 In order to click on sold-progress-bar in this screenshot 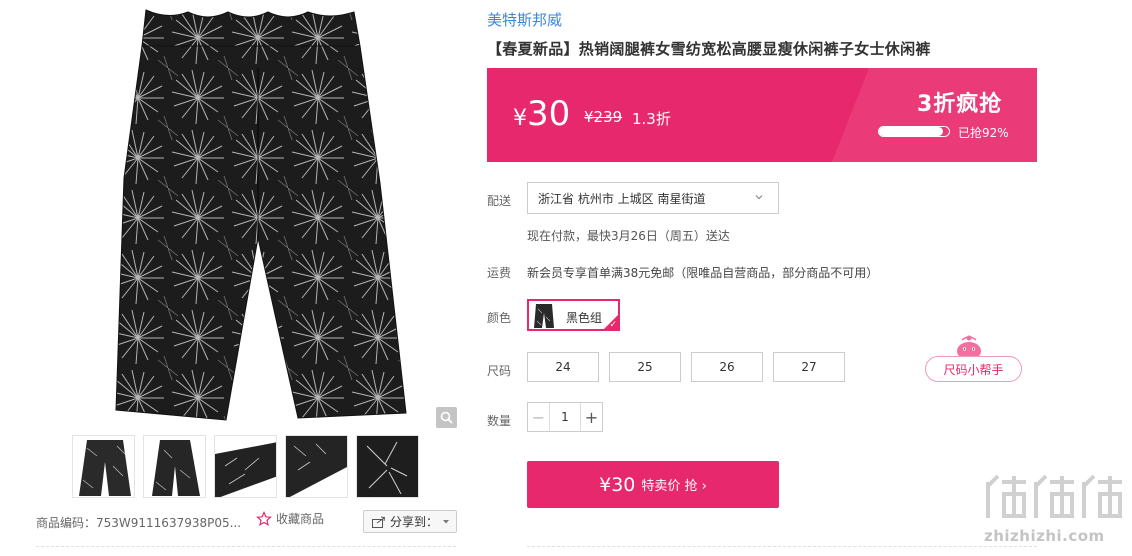, I will do `click(914, 131)`.